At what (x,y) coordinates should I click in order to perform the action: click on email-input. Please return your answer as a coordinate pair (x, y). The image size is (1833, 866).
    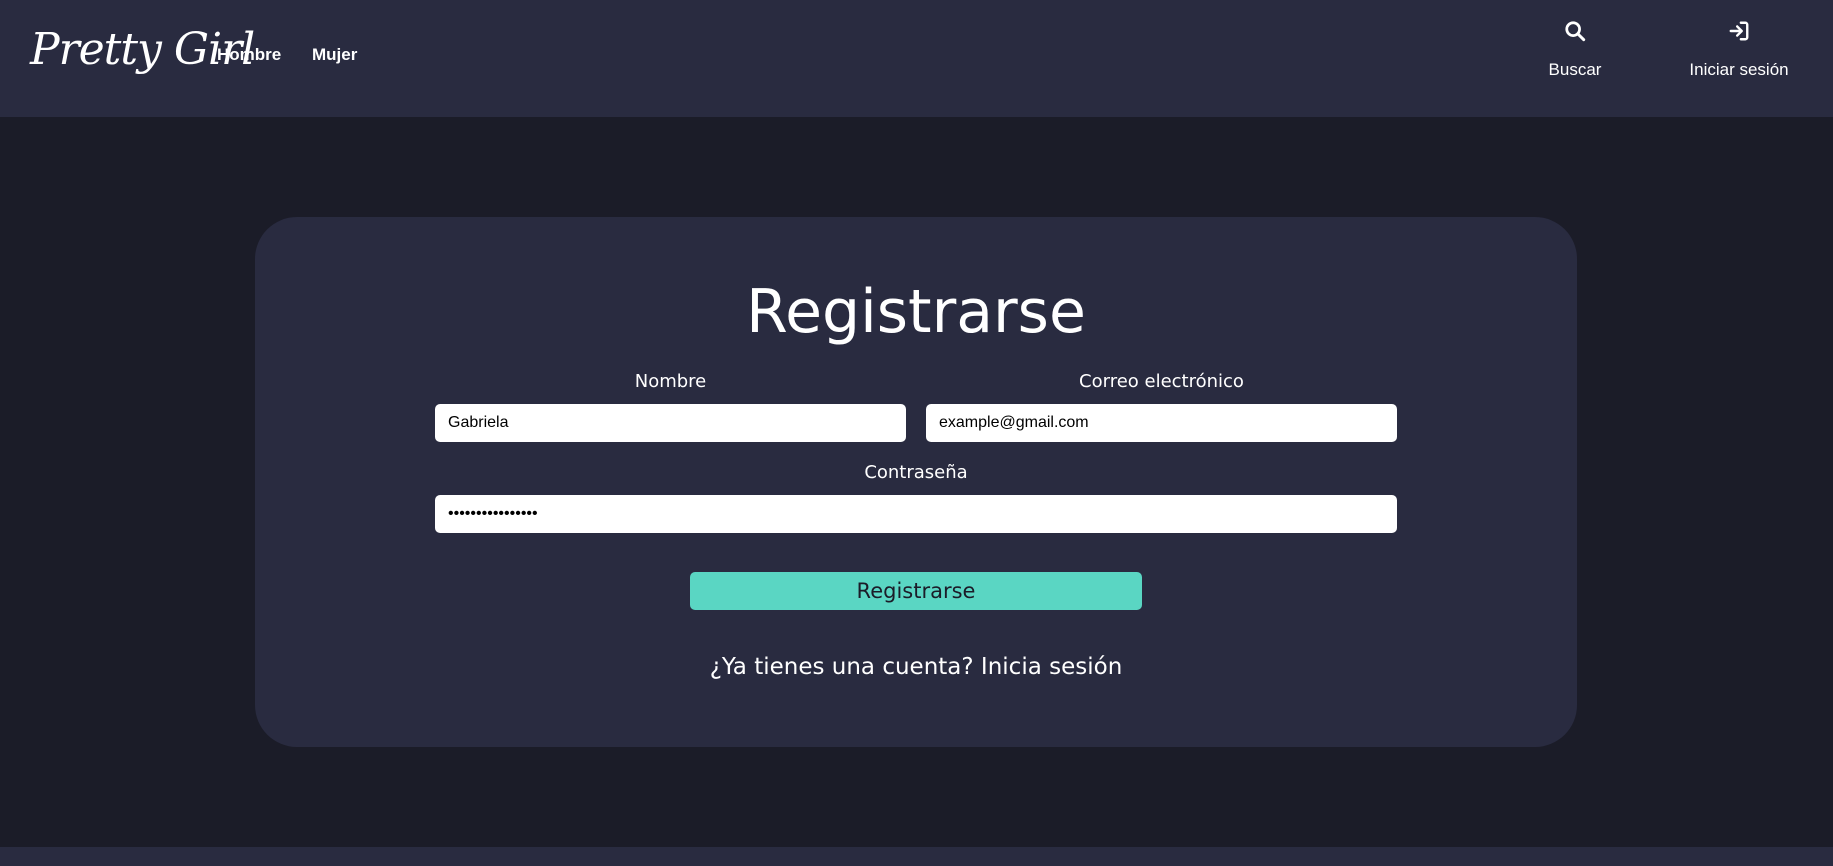
    Looking at the image, I should click on (1161, 423).